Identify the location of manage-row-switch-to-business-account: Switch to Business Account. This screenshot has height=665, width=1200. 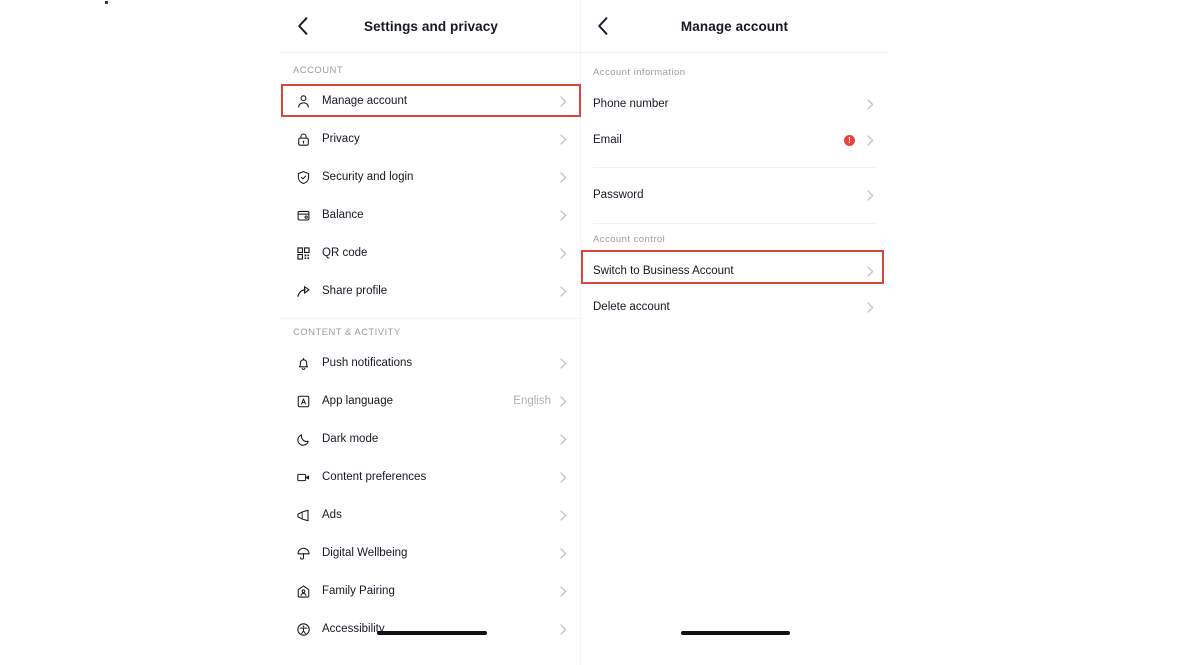
(734, 271).